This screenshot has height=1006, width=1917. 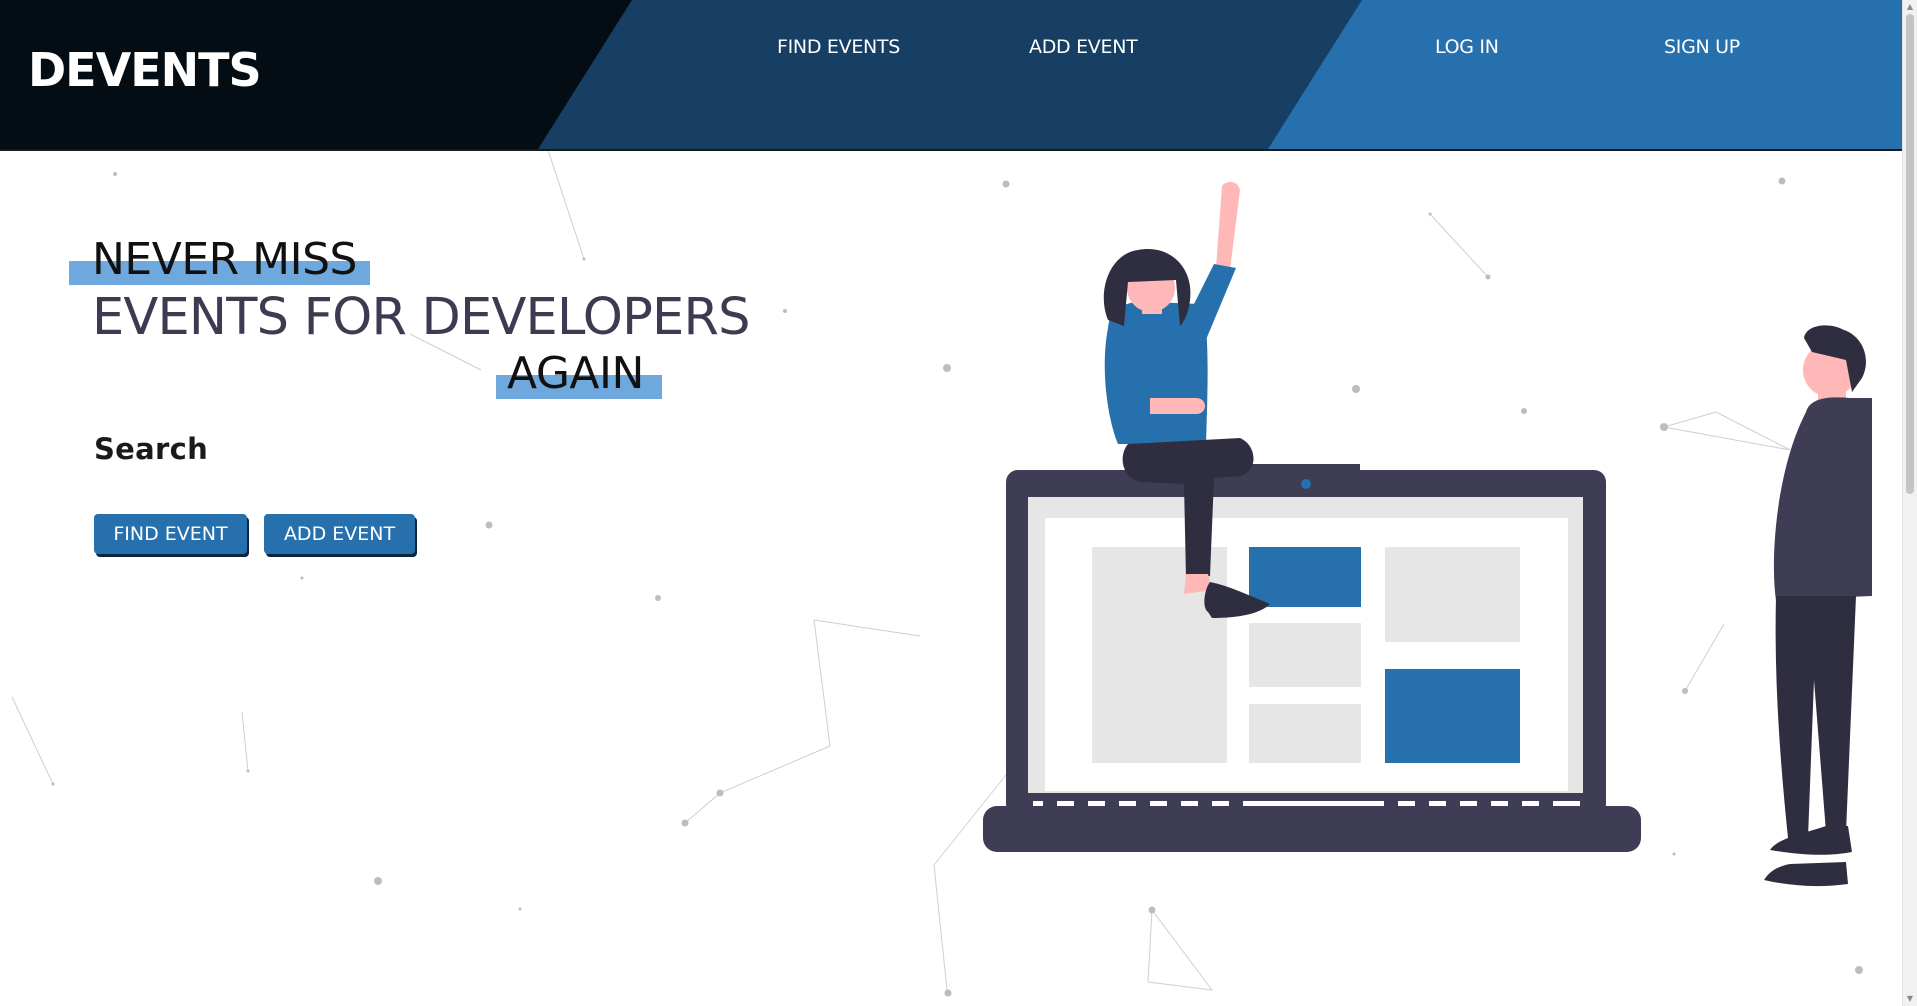 What do you see at coordinates (1909, 503) in the screenshot?
I see `vertical-scrollbar: ▲ ▼` at bounding box center [1909, 503].